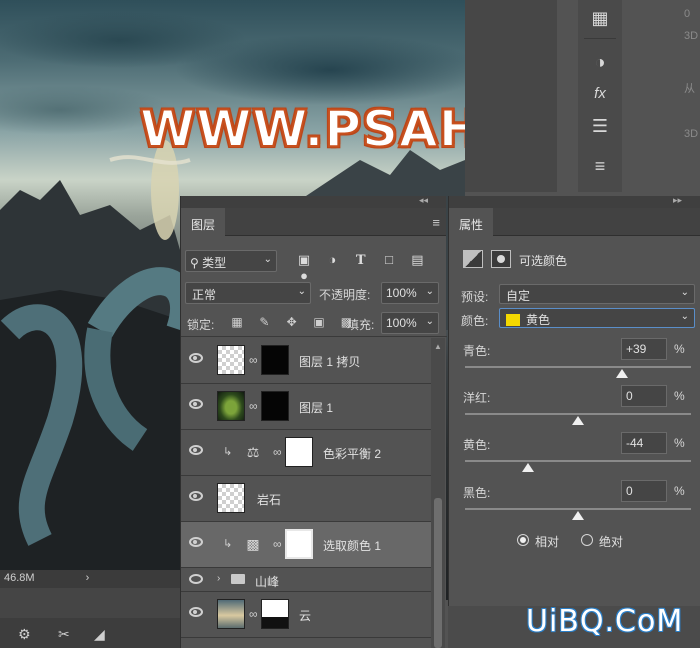  I want to click on group-name: 山峰, so click(267, 581).